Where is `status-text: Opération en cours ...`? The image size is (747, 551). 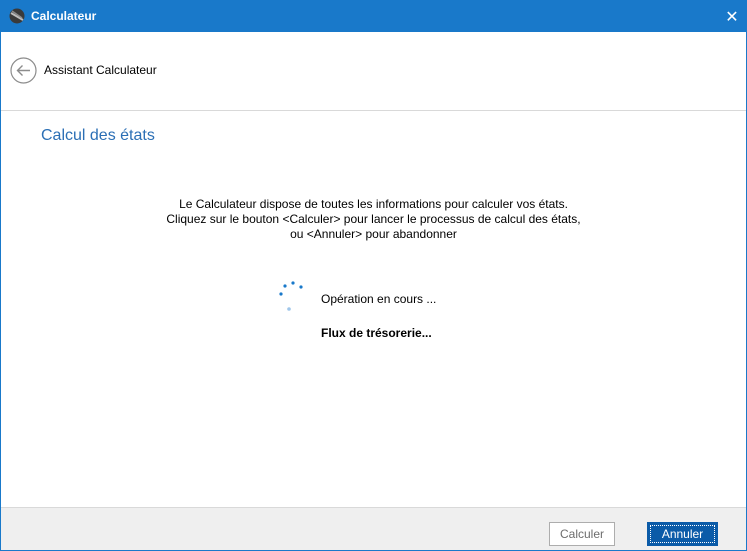 status-text: Opération en cours ... is located at coordinates (379, 299).